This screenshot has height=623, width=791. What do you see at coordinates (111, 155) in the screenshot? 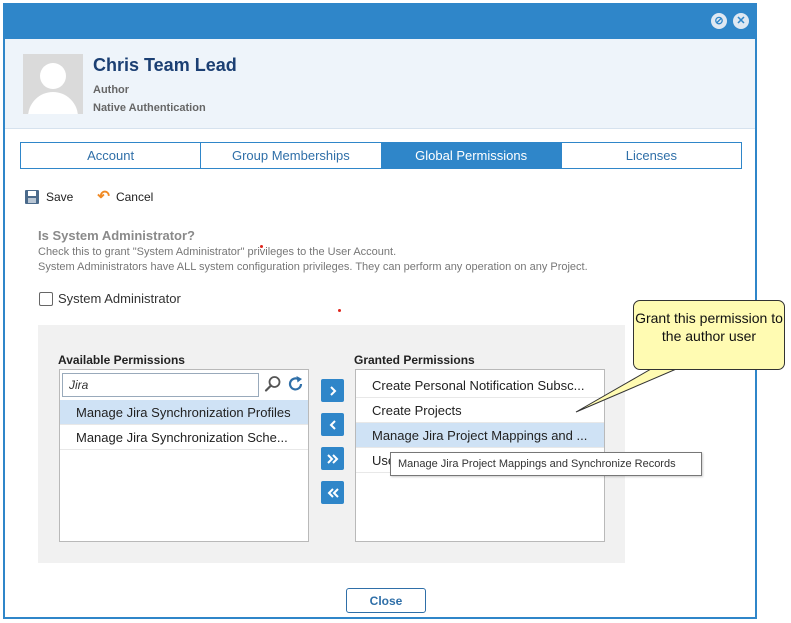
I see `tab-account: Account` at bounding box center [111, 155].